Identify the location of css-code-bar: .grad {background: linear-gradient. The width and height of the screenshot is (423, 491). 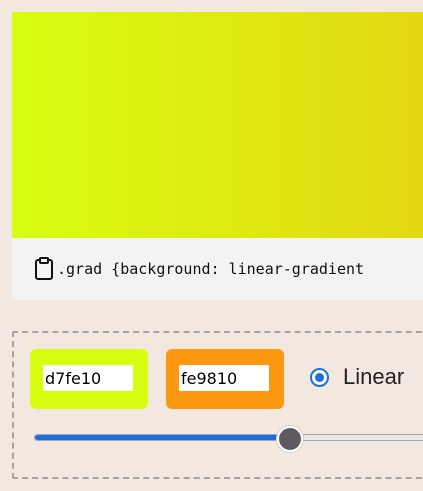
(217, 269).